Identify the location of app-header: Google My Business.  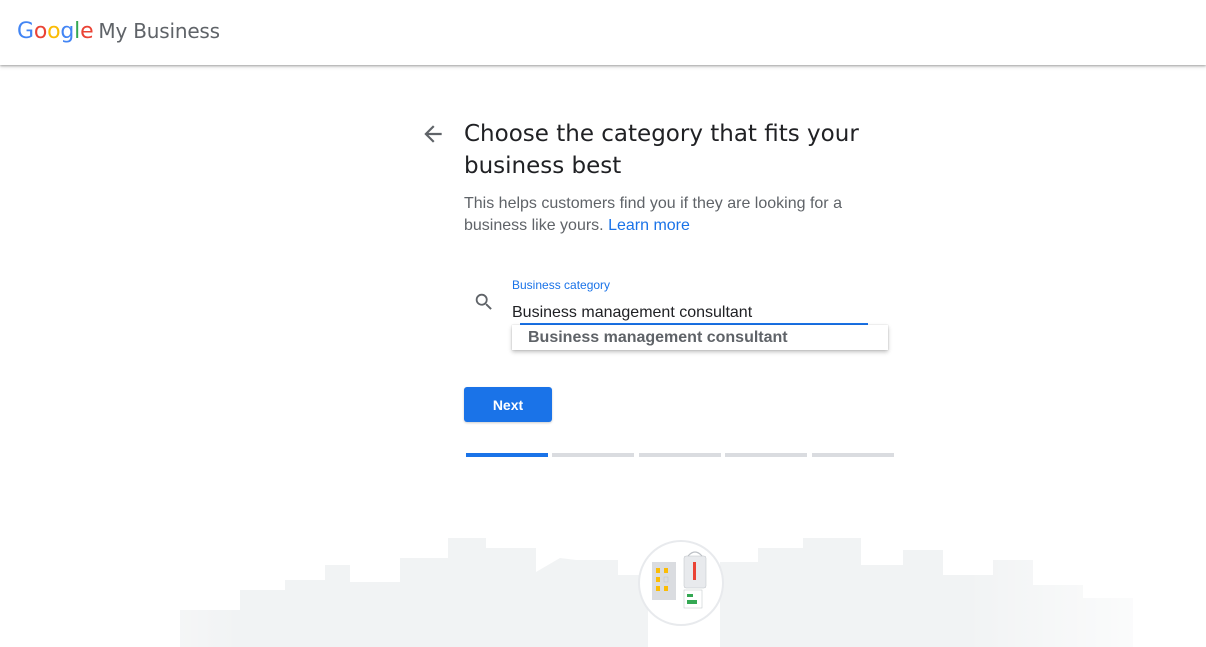
(603, 32).